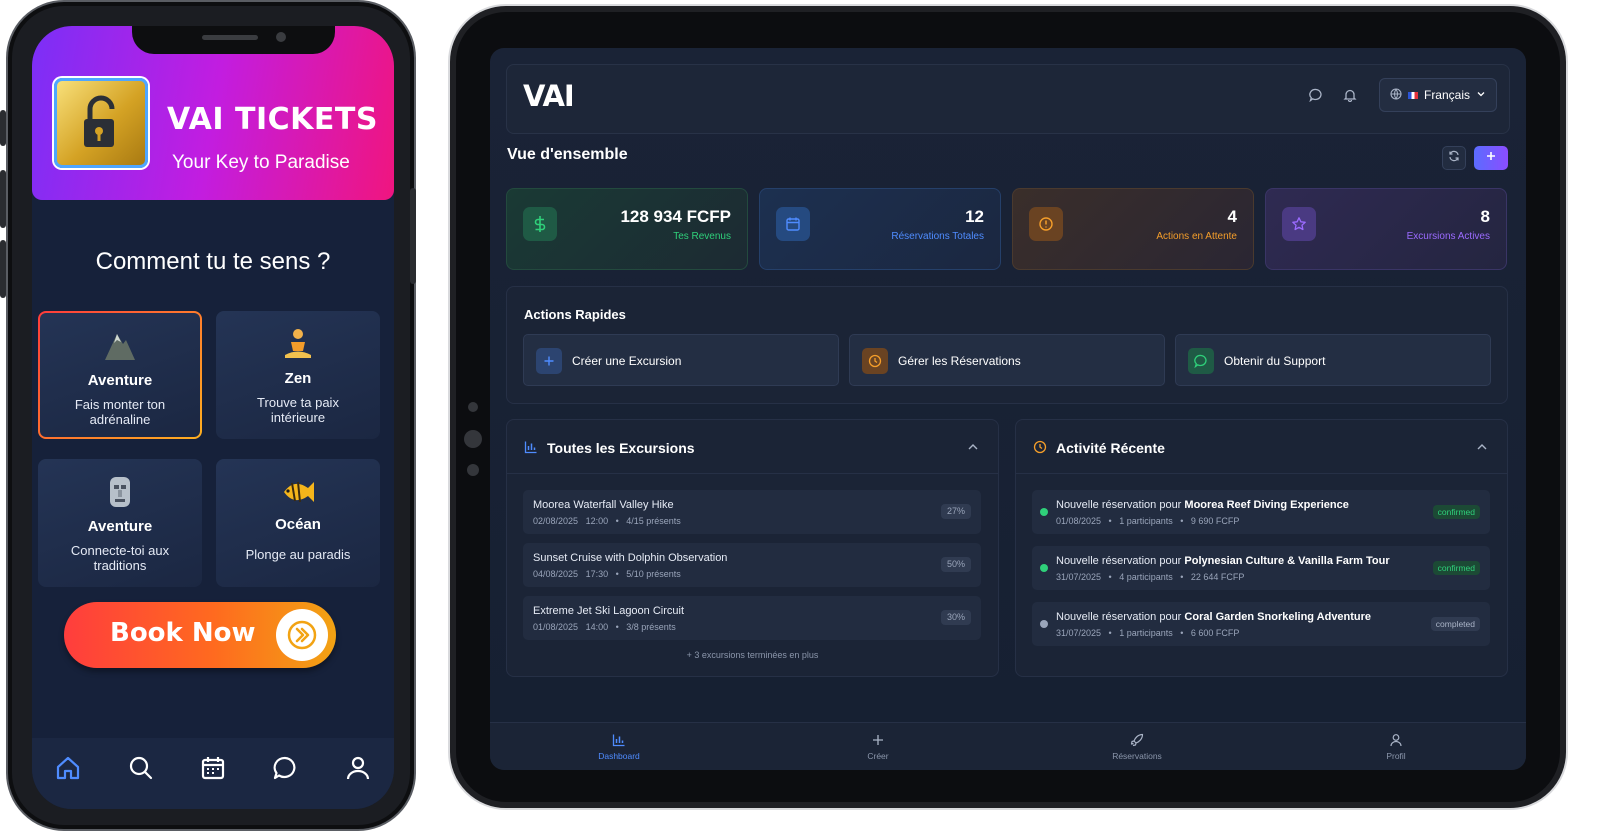  What do you see at coordinates (1232, 216) in the screenshot?
I see `stat-value: 4` at bounding box center [1232, 216].